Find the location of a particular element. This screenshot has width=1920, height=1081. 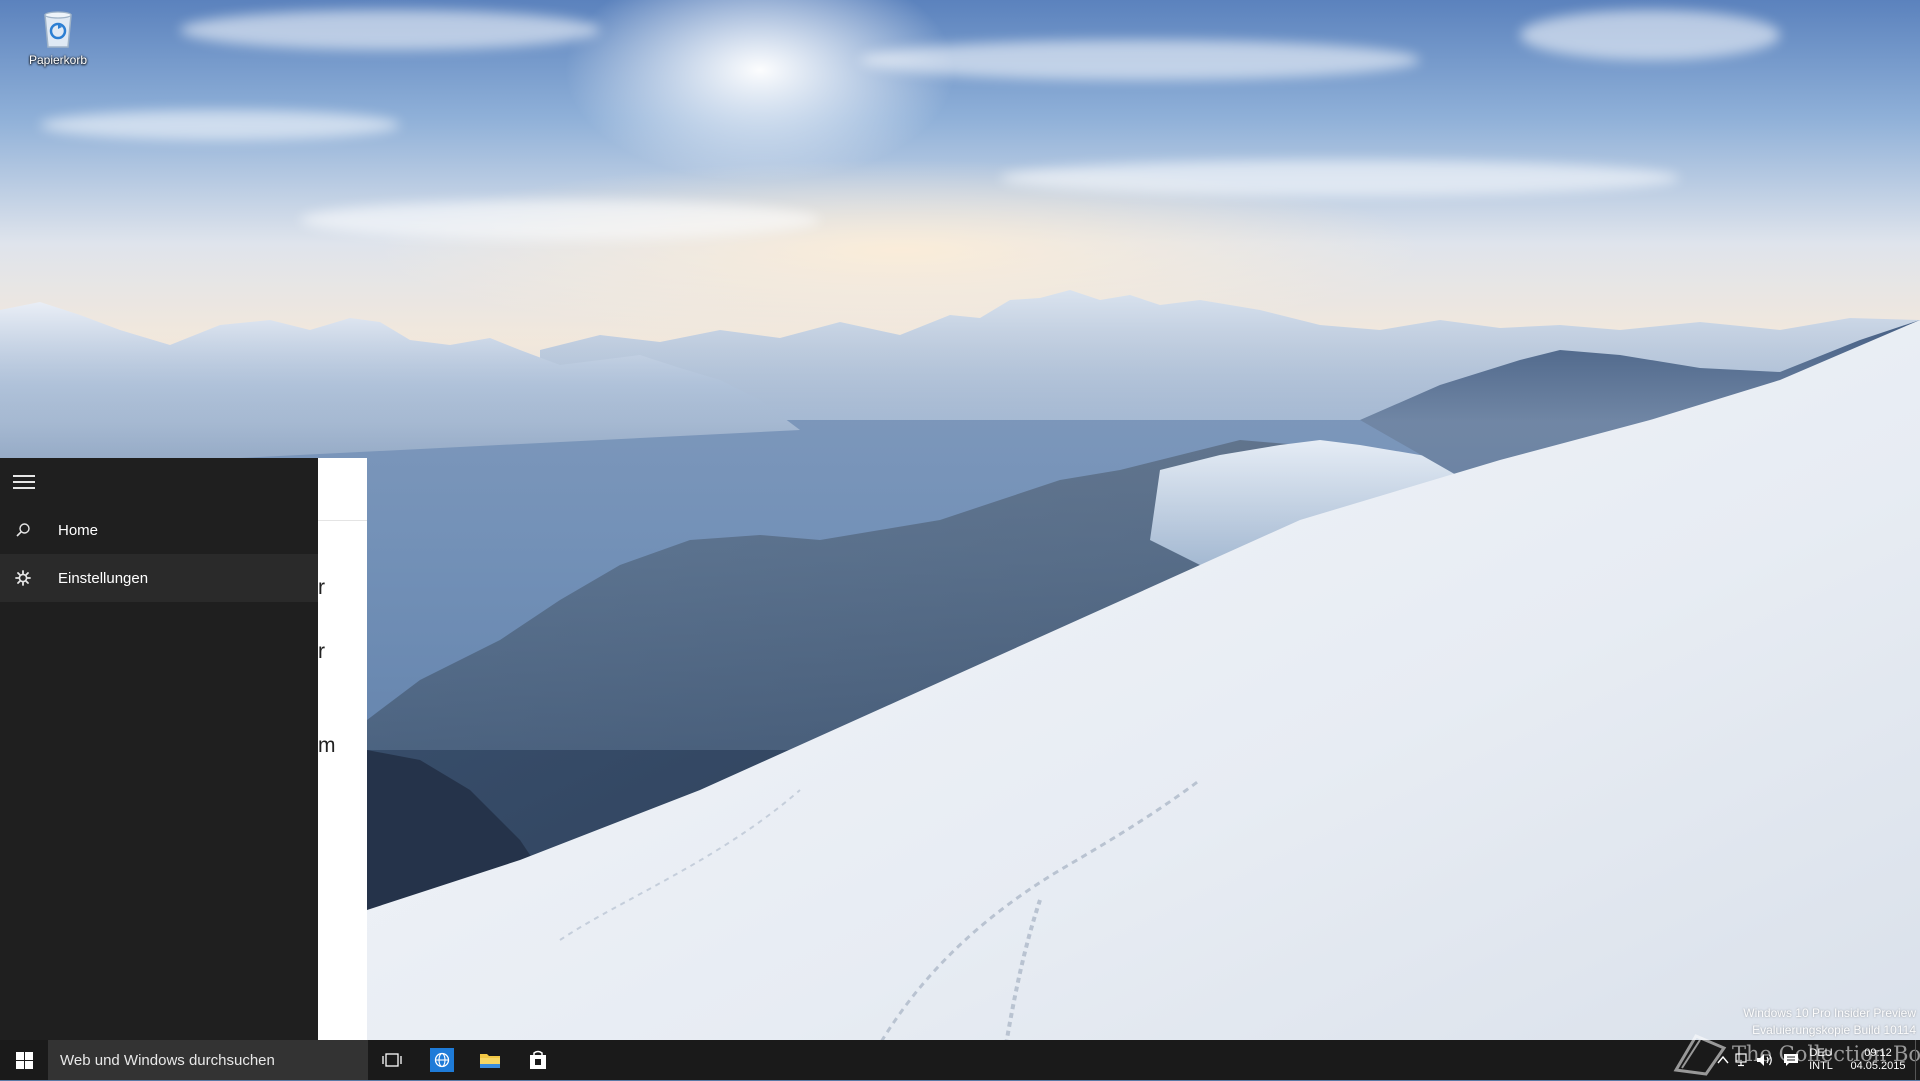

search-icon is located at coordinates (23, 530).